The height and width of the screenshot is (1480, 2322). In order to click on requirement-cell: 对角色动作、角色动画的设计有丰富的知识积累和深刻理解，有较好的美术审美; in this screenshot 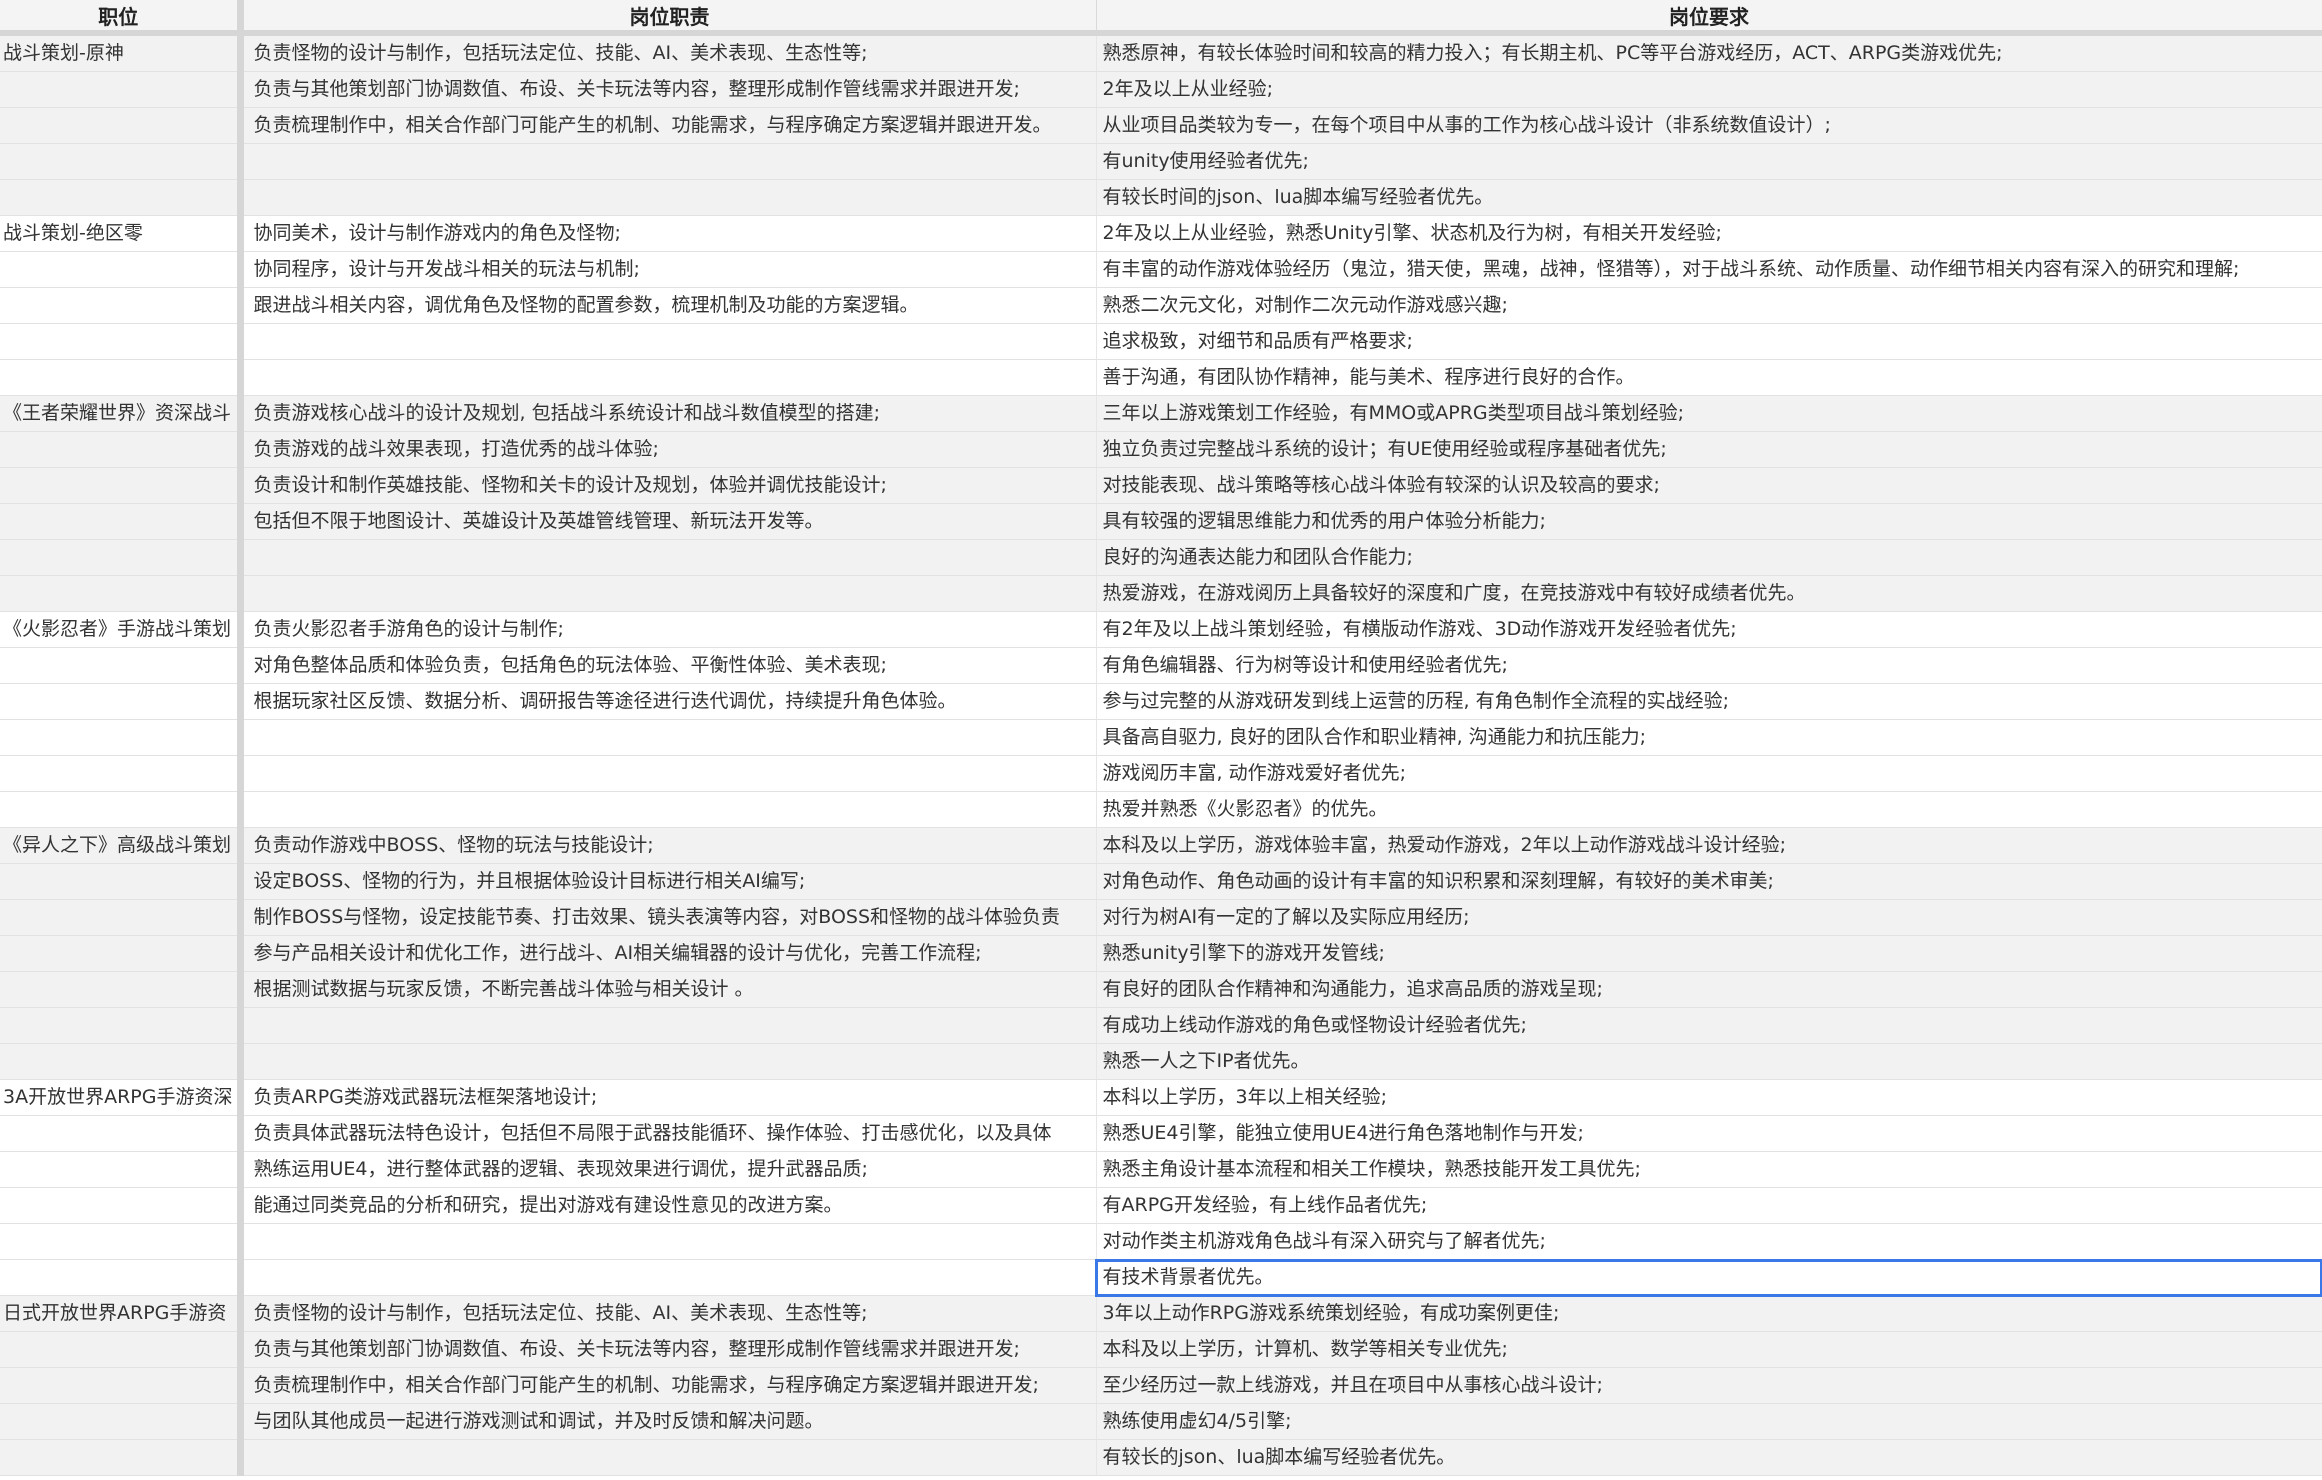, I will do `click(1709, 881)`.